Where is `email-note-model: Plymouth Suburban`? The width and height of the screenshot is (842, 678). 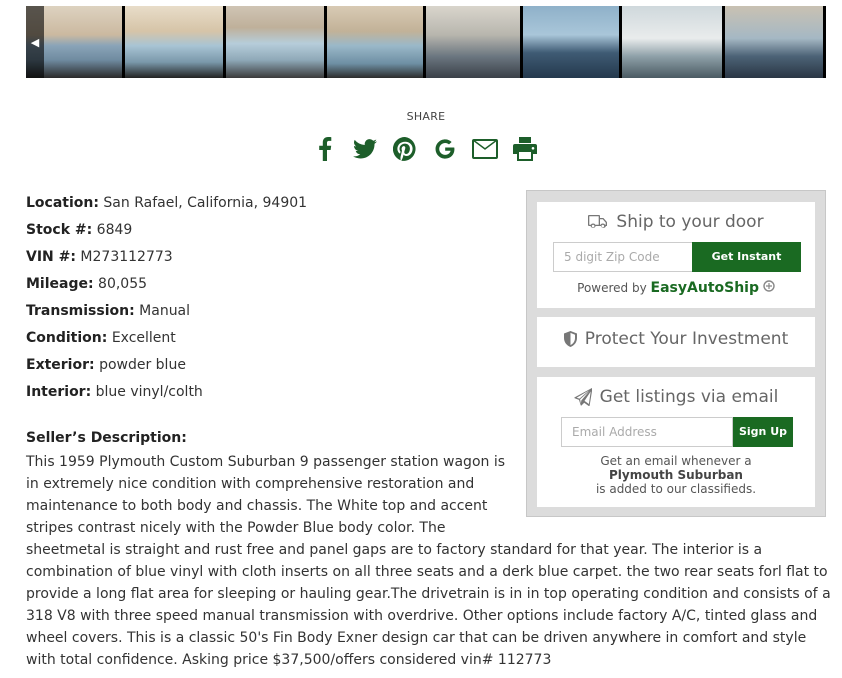 email-note-model: Plymouth Suburban is located at coordinates (676, 475).